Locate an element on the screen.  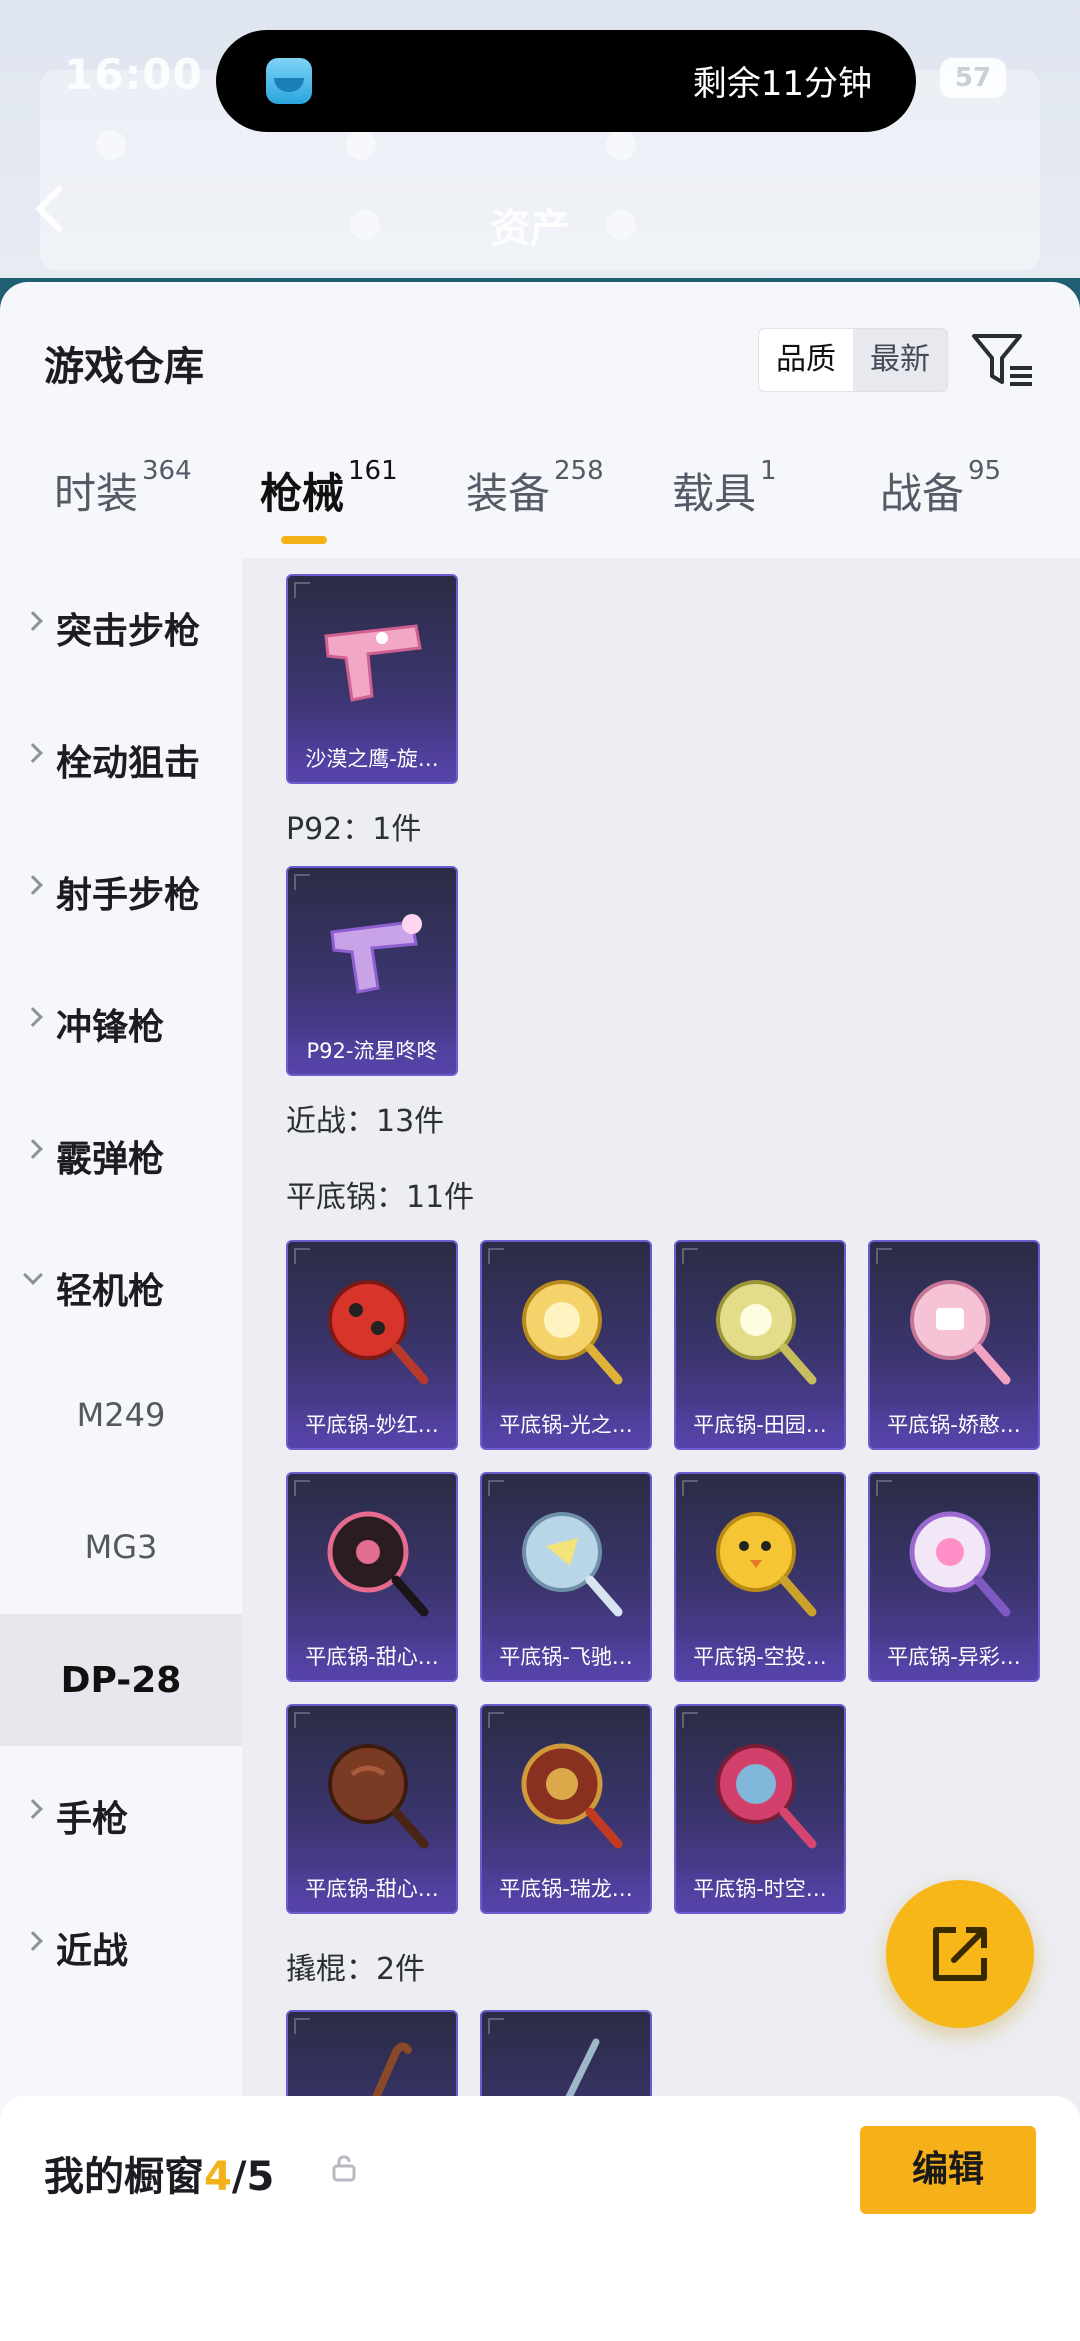
share-button is located at coordinates (960, 1954).